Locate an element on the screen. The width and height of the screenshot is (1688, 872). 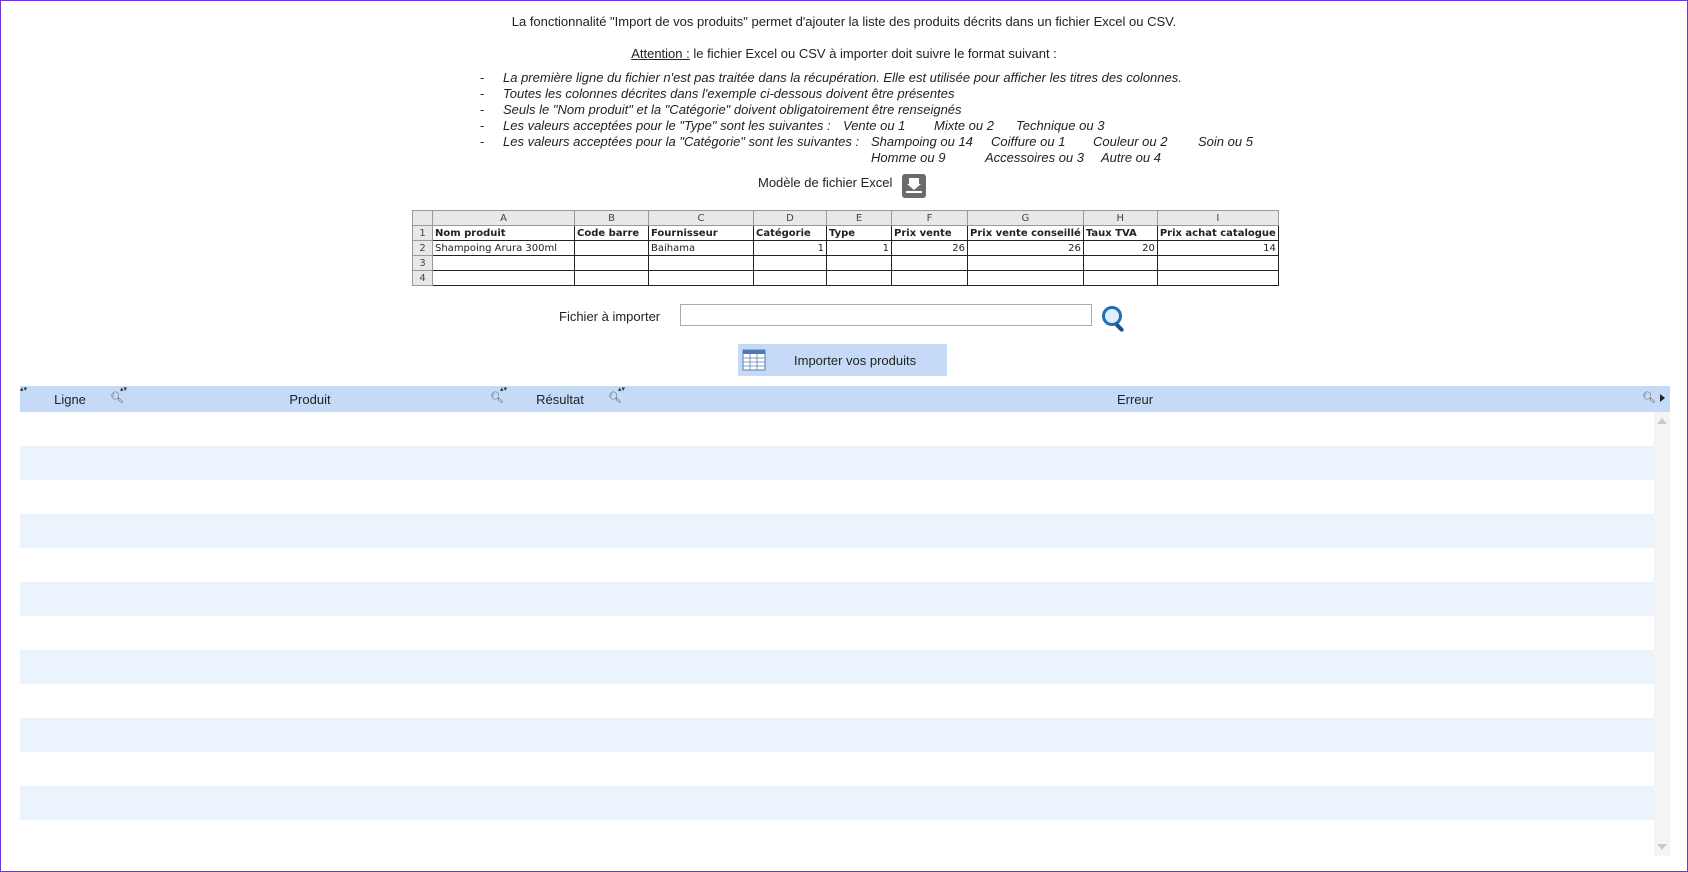
col-header-resultat: Résultat 🔍︎ is located at coordinates (561, 399).